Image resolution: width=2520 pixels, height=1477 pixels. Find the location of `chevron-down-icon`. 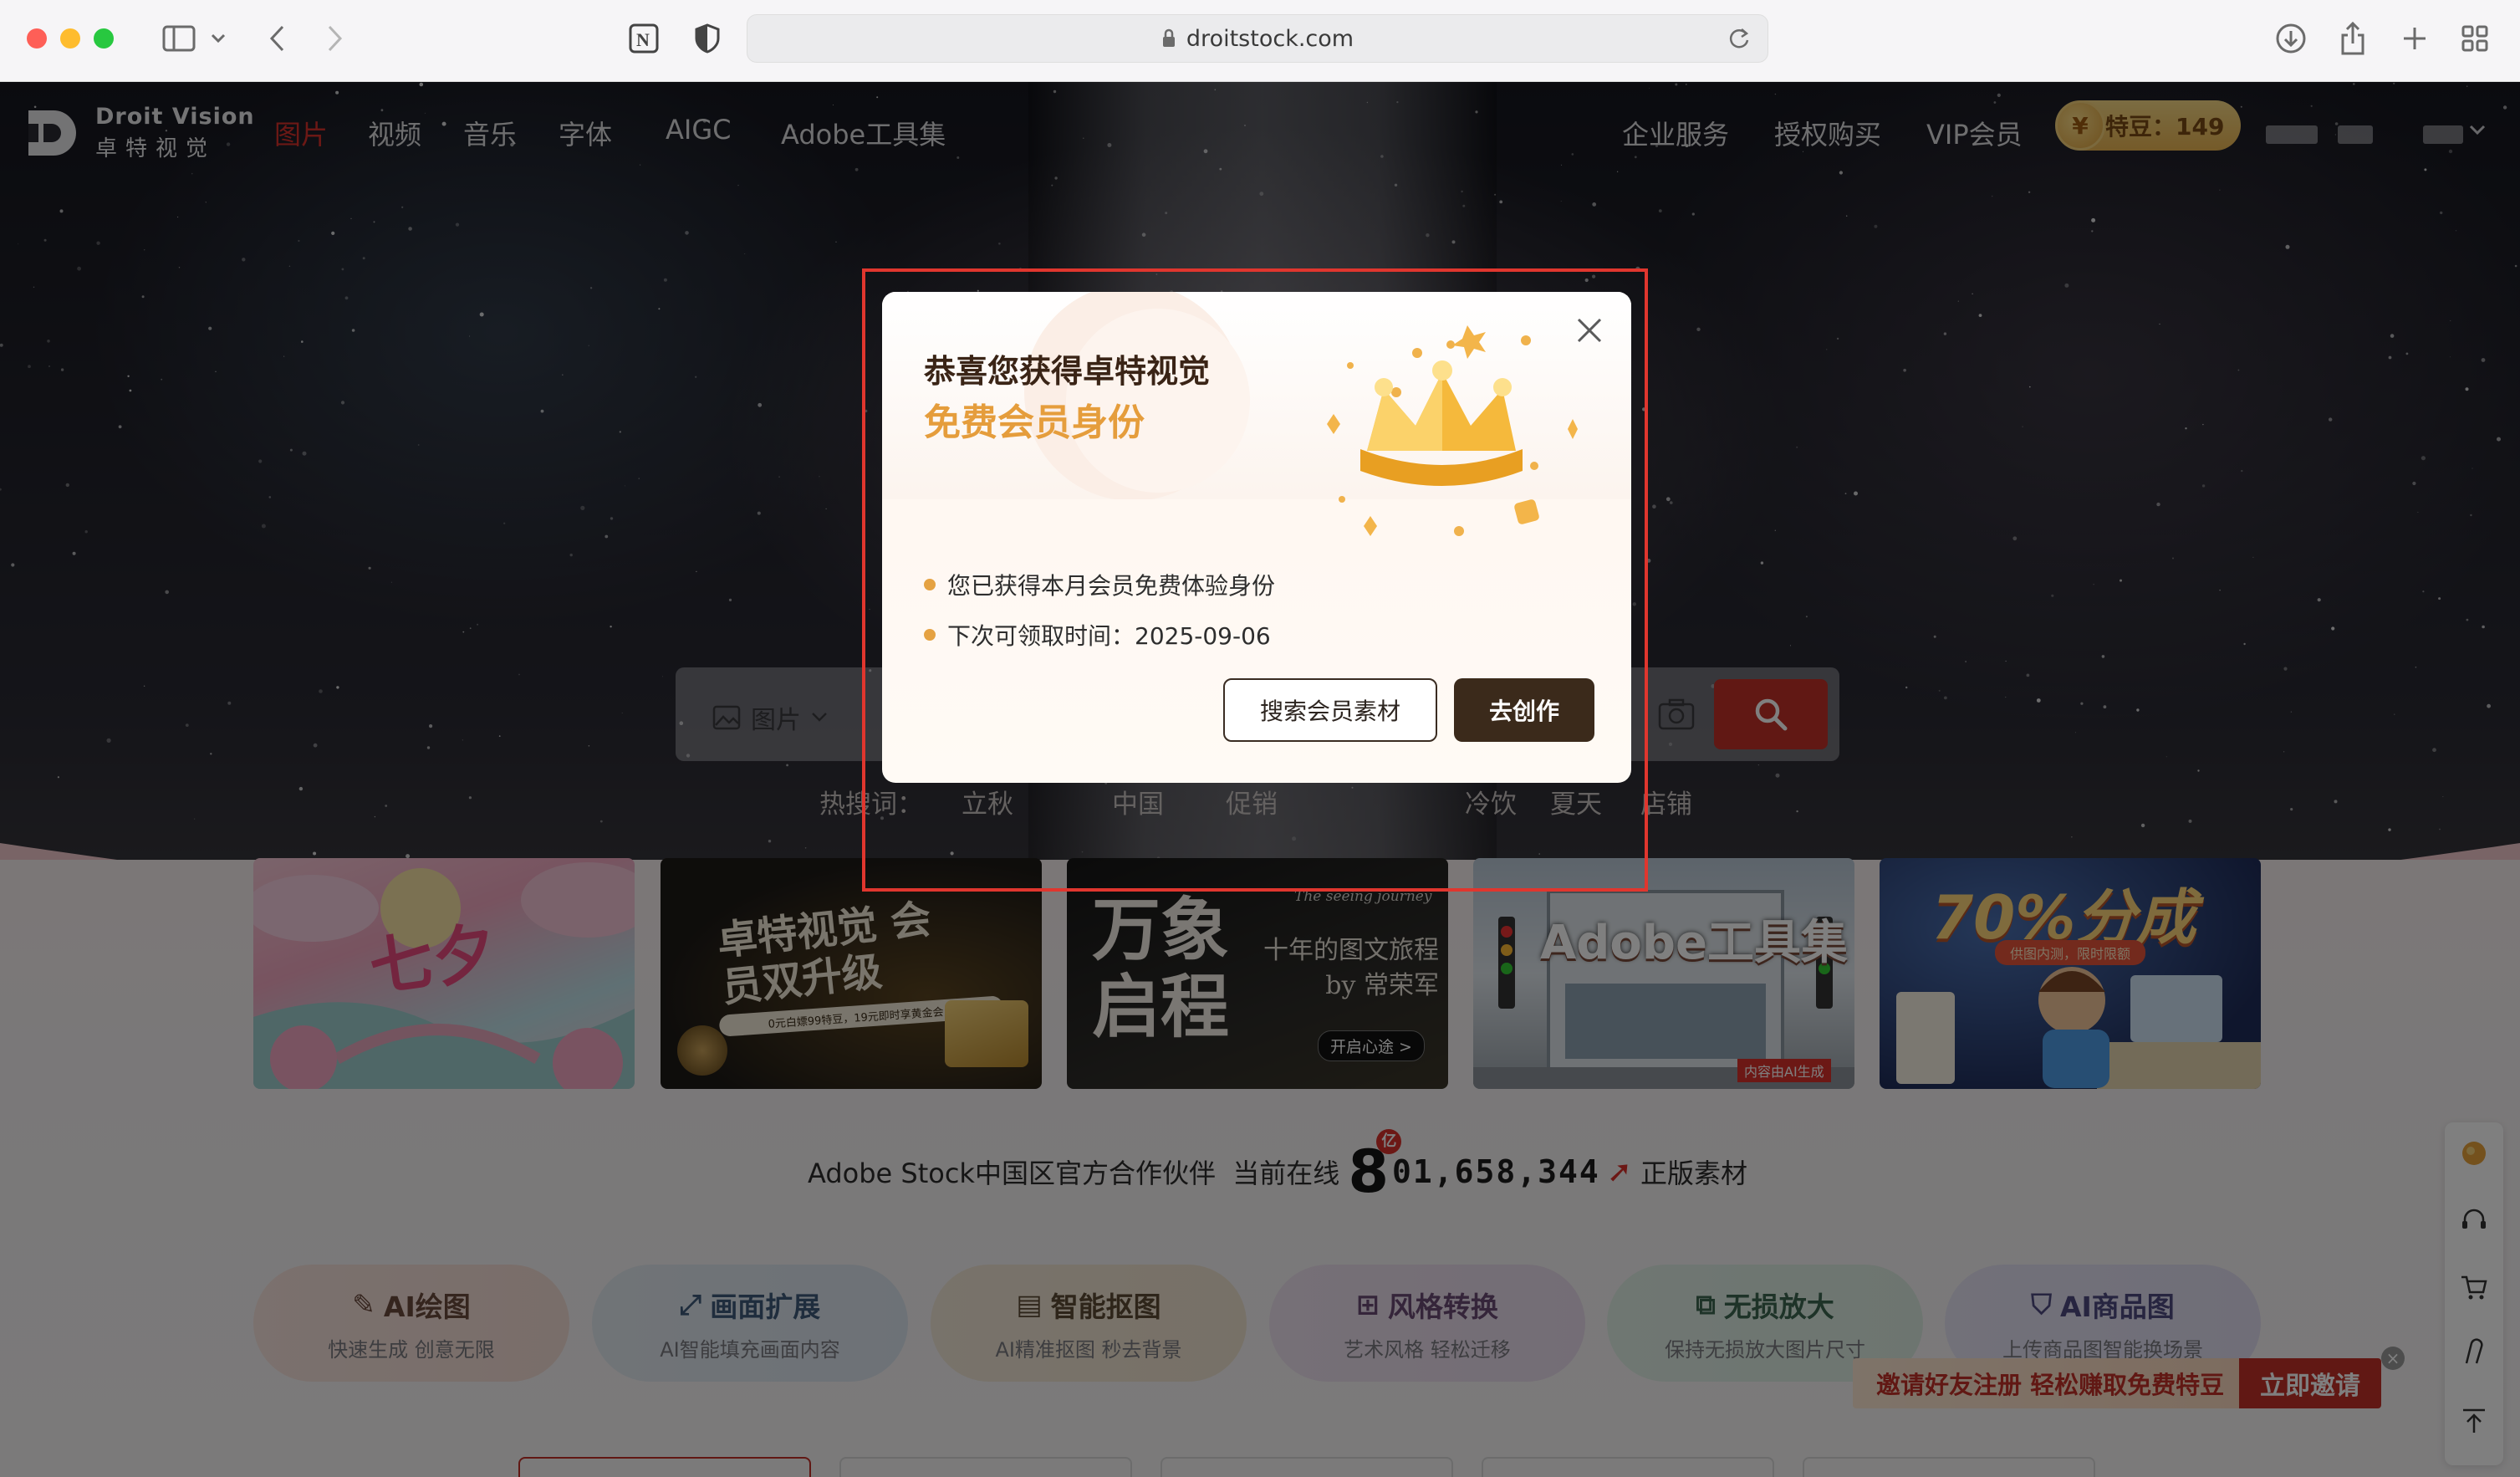

chevron-down-icon is located at coordinates (218, 38).